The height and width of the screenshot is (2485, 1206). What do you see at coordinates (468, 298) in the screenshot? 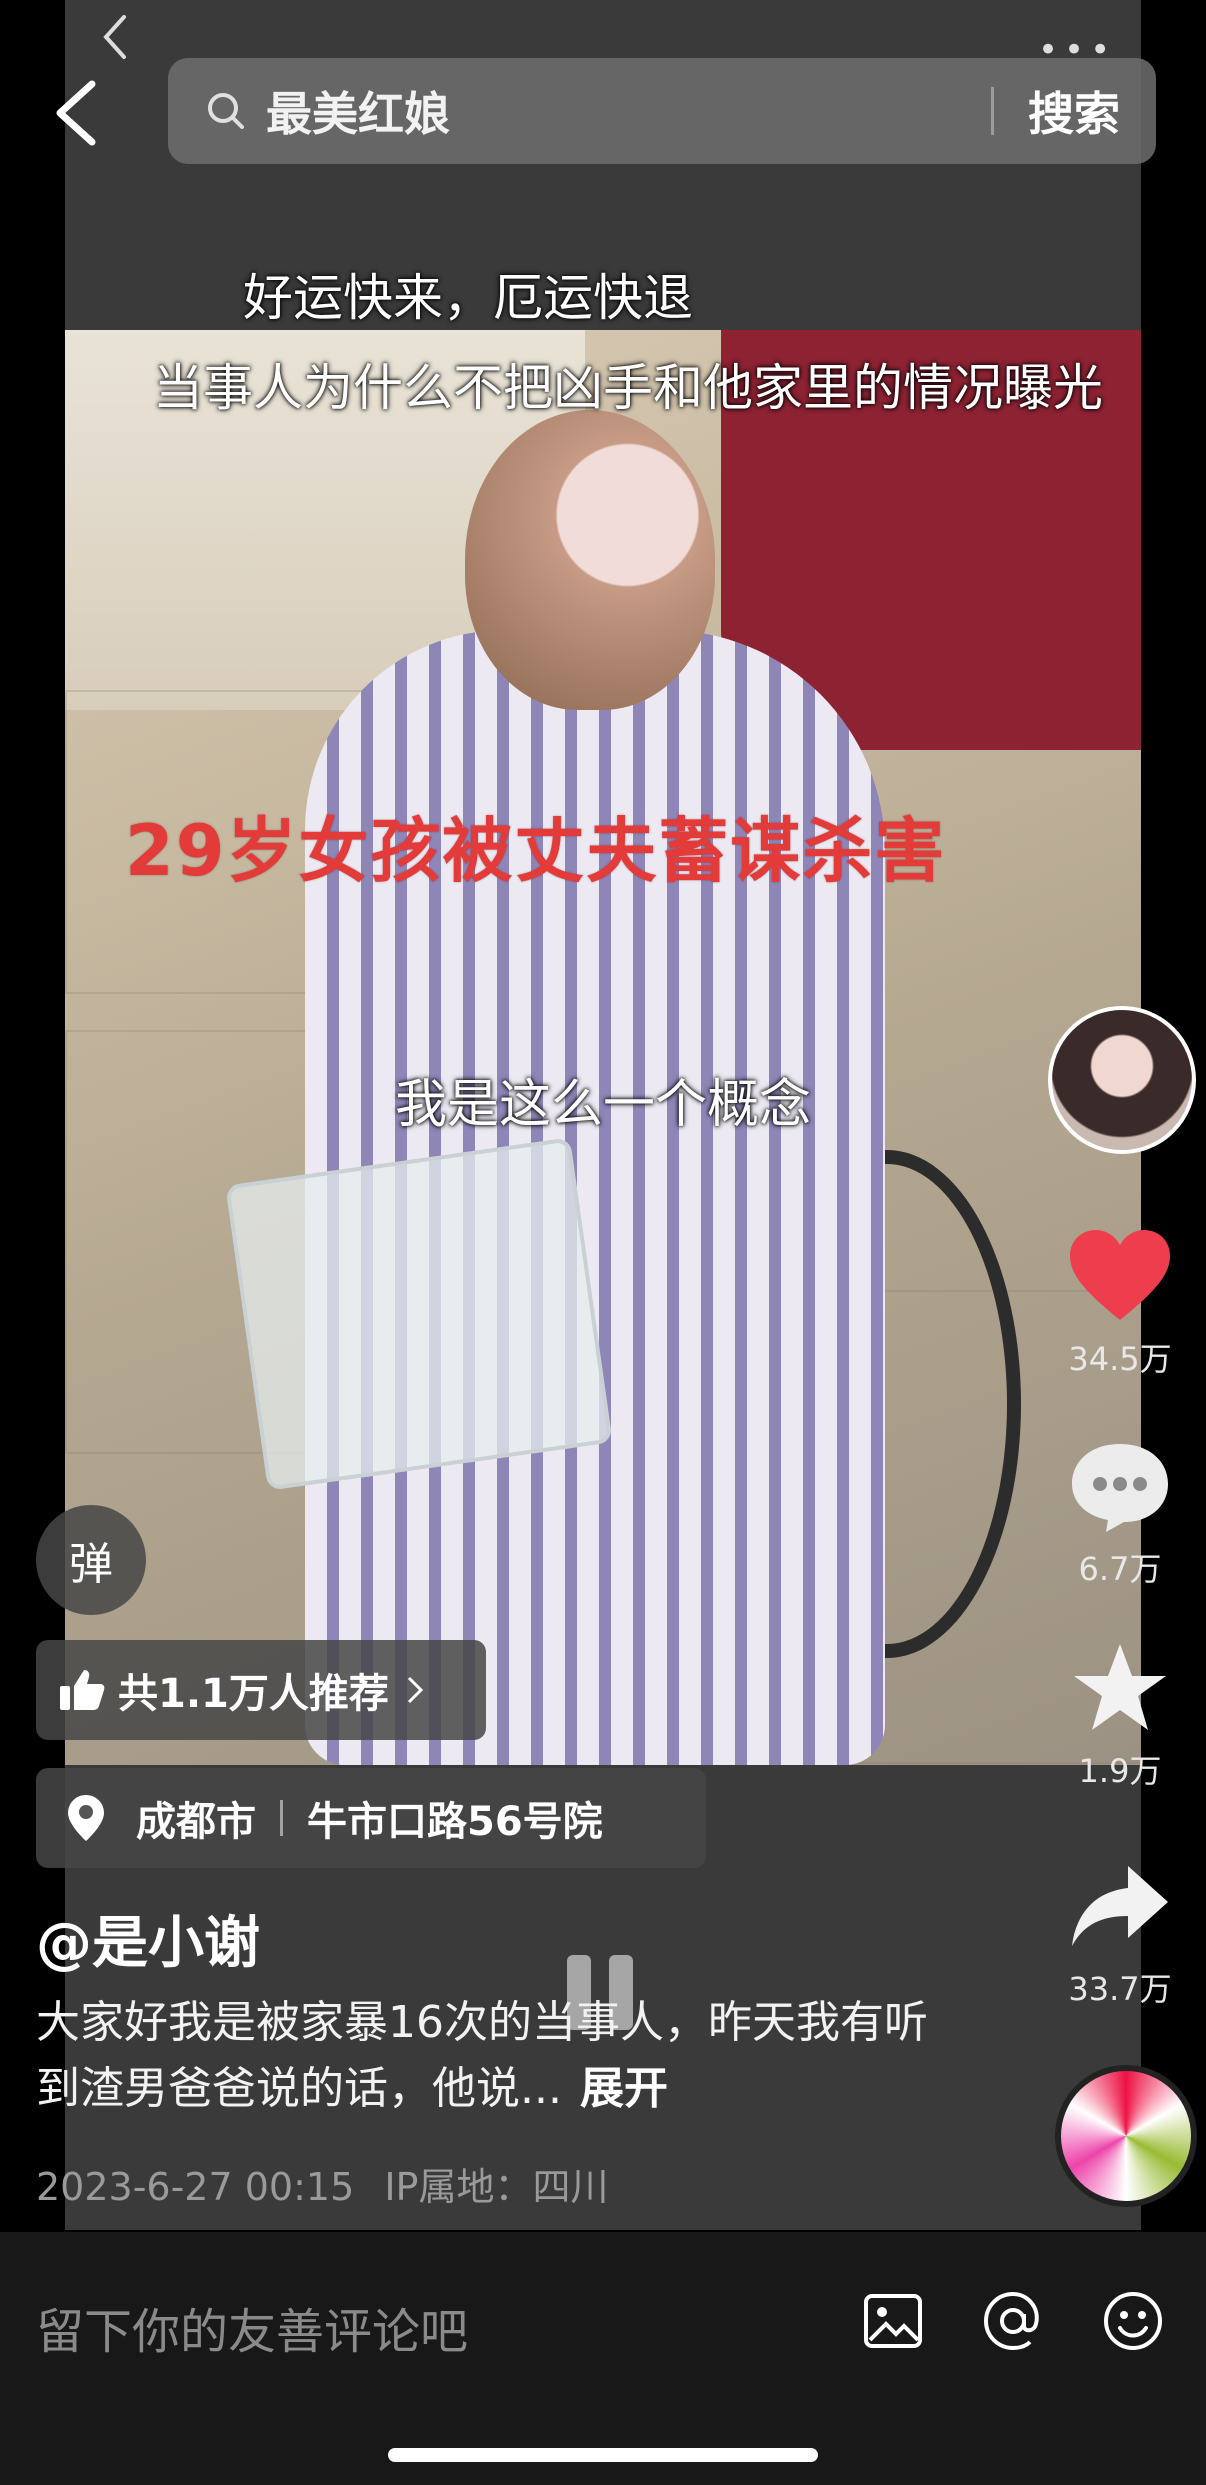
I see `video-caption-top-1: 好运快来，厄运快退` at bounding box center [468, 298].